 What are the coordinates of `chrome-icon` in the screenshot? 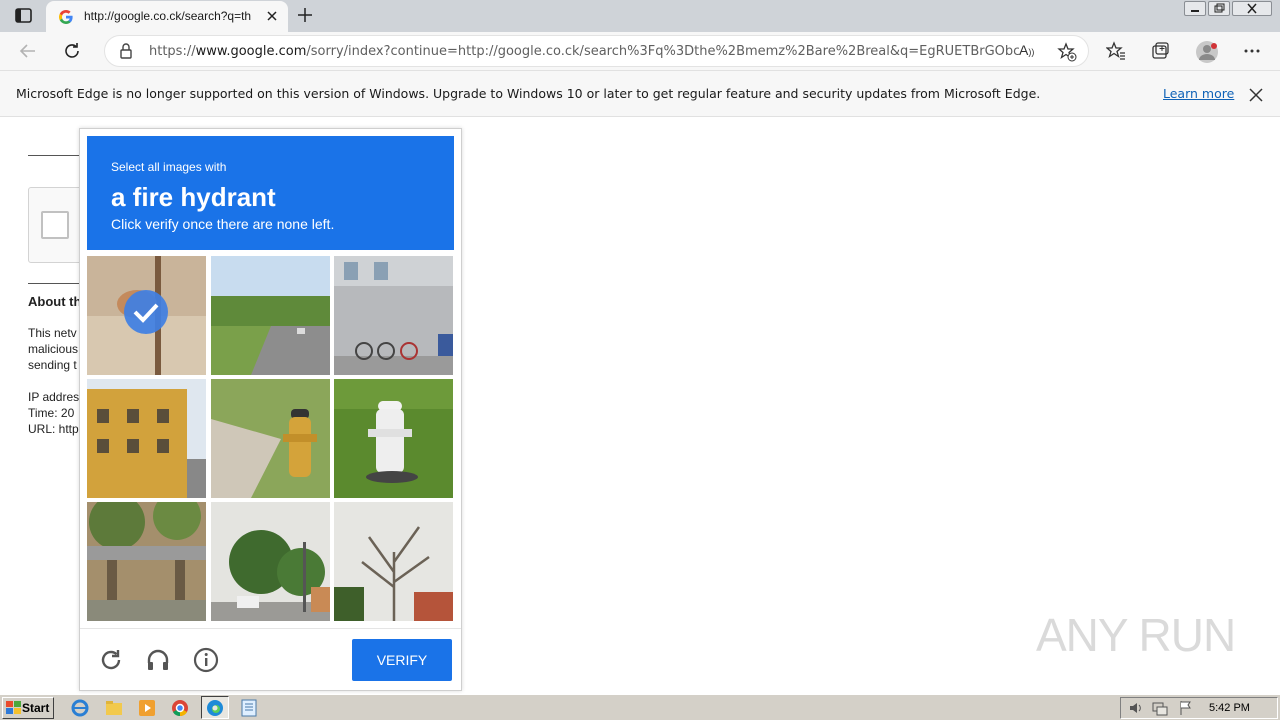 It's located at (180, 708).